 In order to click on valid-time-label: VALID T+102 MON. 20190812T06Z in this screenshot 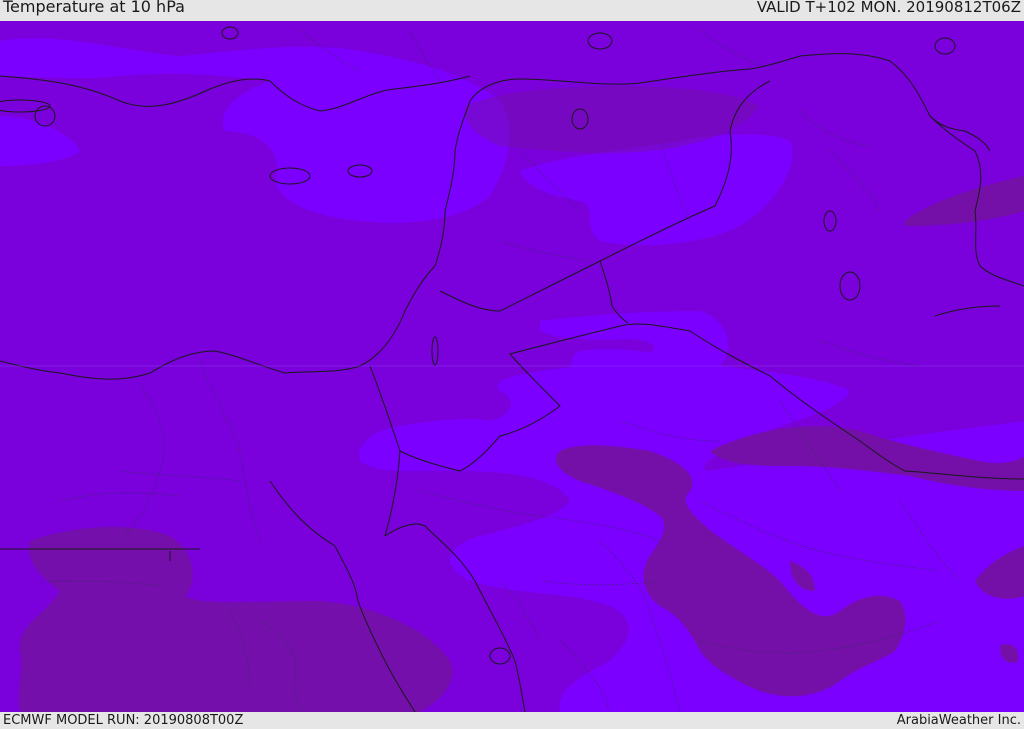, I will do `click(888, 8)`.